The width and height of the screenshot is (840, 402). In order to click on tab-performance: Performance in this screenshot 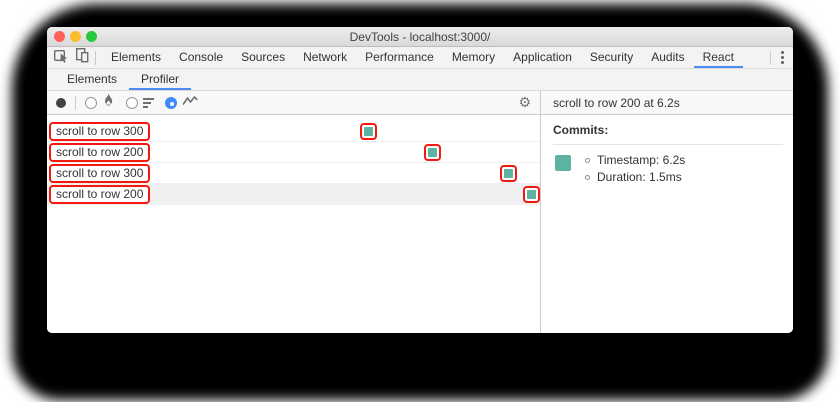, I will do `click(399, 57)`.